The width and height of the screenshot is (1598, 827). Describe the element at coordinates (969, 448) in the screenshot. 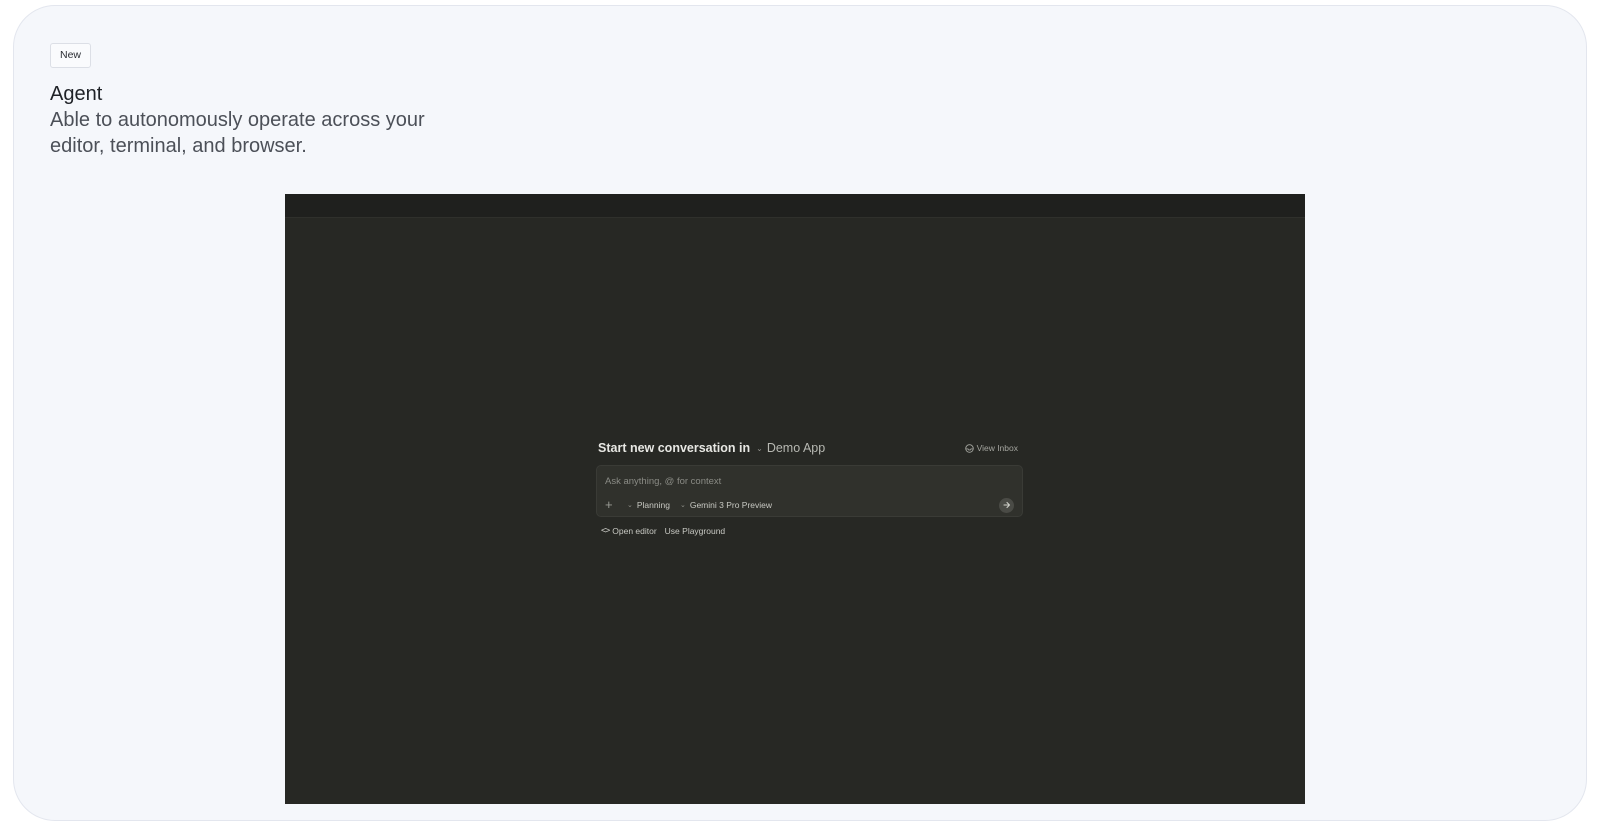

I see `inbox-icon` at that location.